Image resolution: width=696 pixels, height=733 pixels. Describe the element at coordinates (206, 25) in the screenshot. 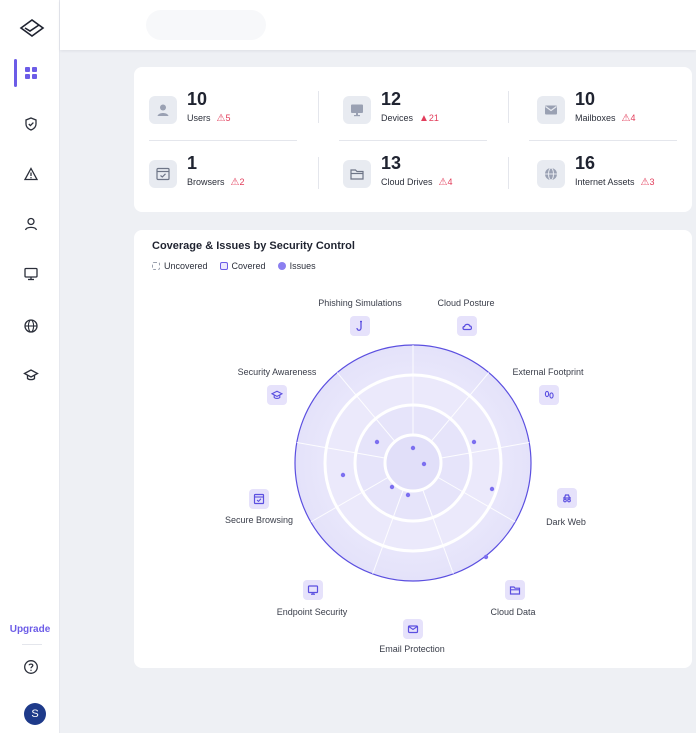

I see `header-tab` at that location.